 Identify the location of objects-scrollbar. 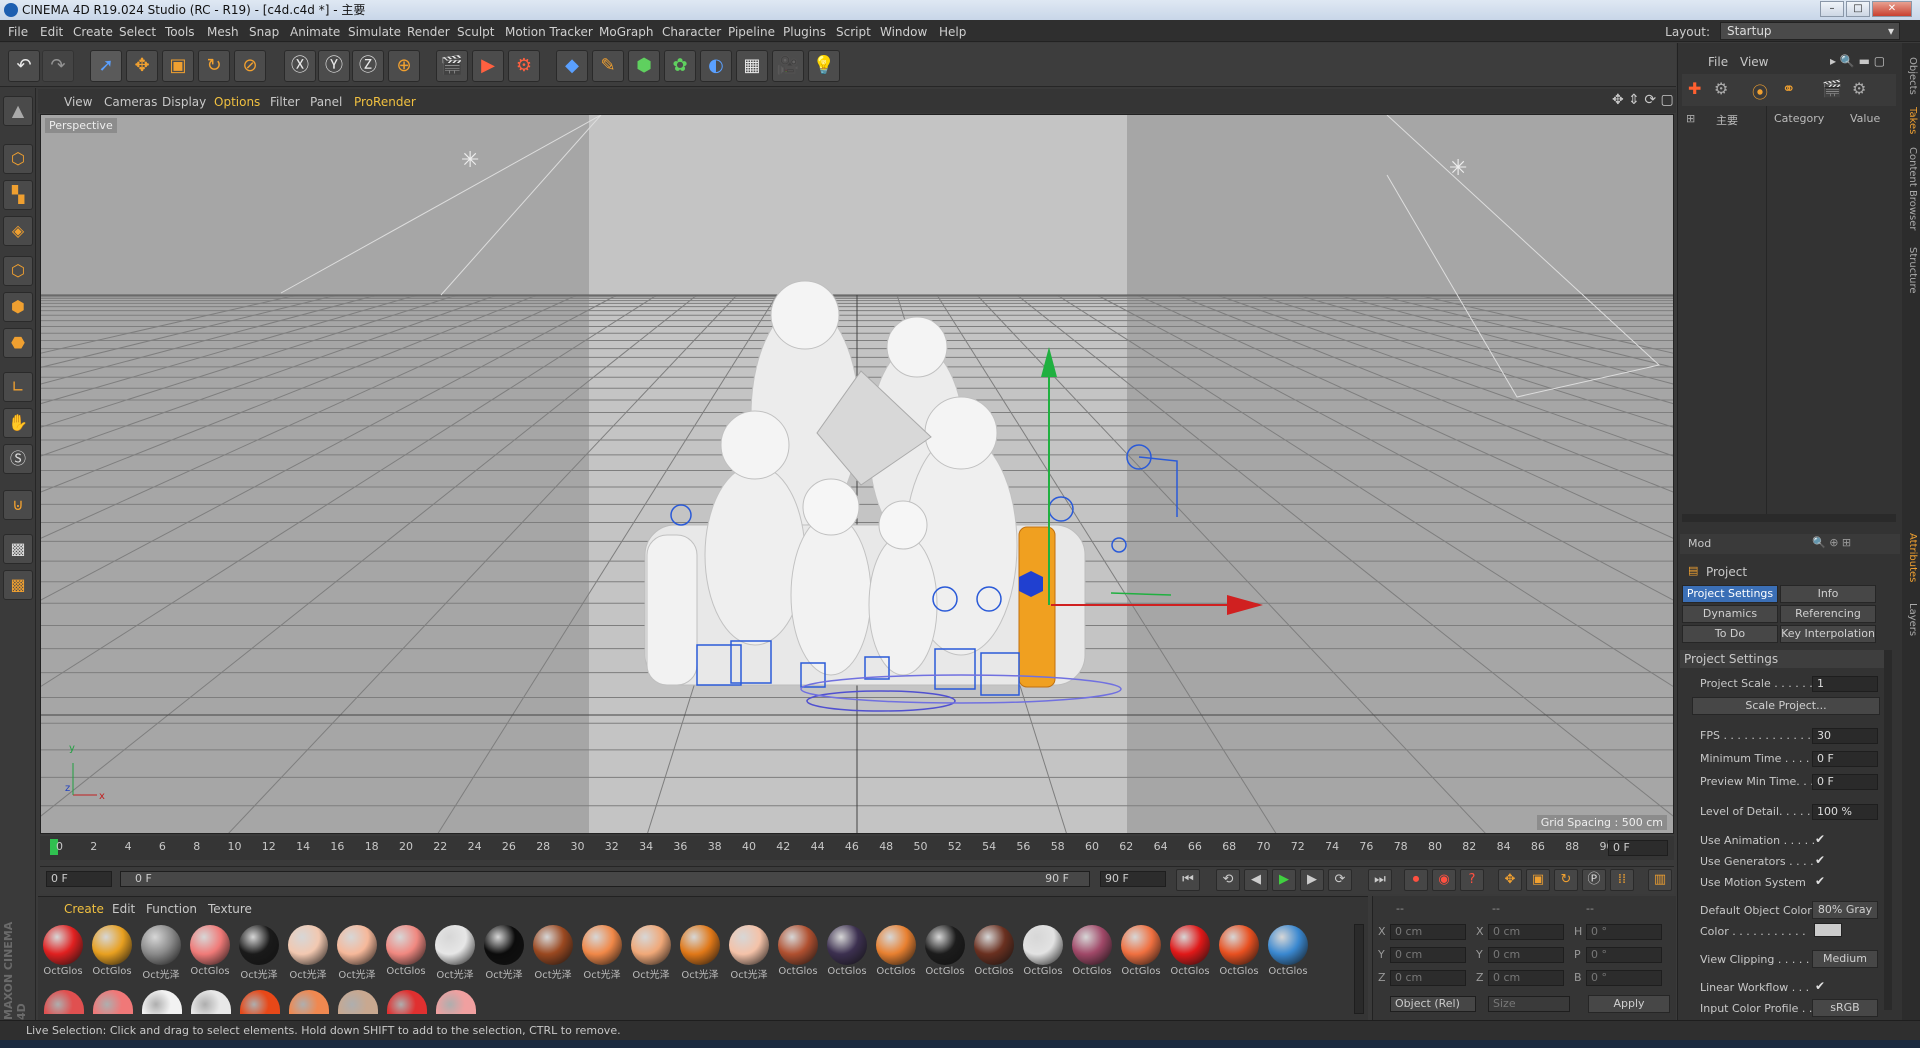
(1789, 518).